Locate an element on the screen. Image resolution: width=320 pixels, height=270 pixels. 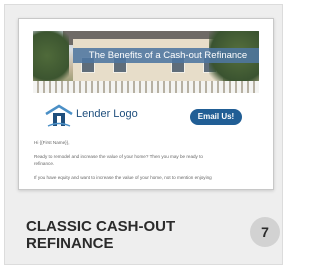
lender-logo-text: Lender Logo is located at coordinates (107, 114).